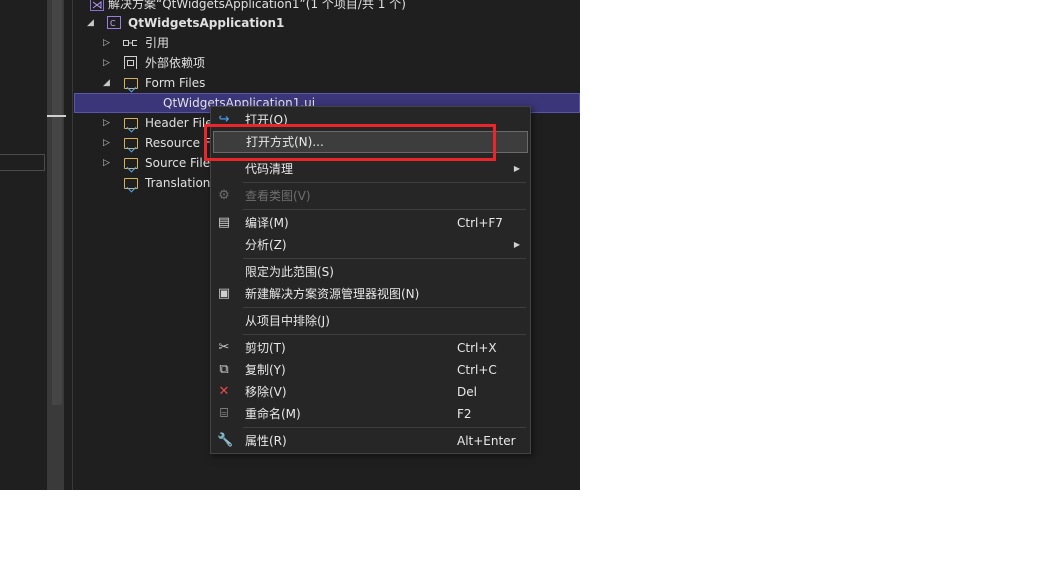 Image resolution: width=1037 pixels, height=581 pixels. I want to click on menu-item-copy: ⧉ 复制(Y) Ctrl+C, so click(370, 370).